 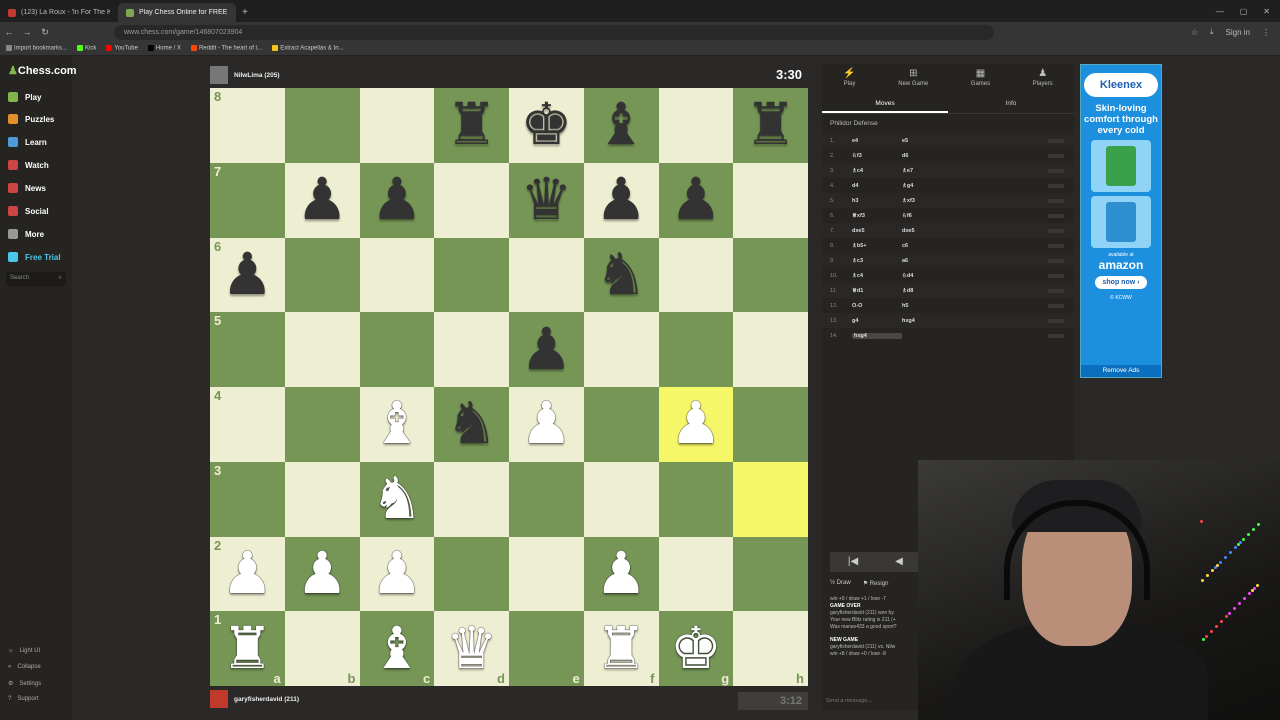 I want to click on square-c5, so click(x=397, y=349).